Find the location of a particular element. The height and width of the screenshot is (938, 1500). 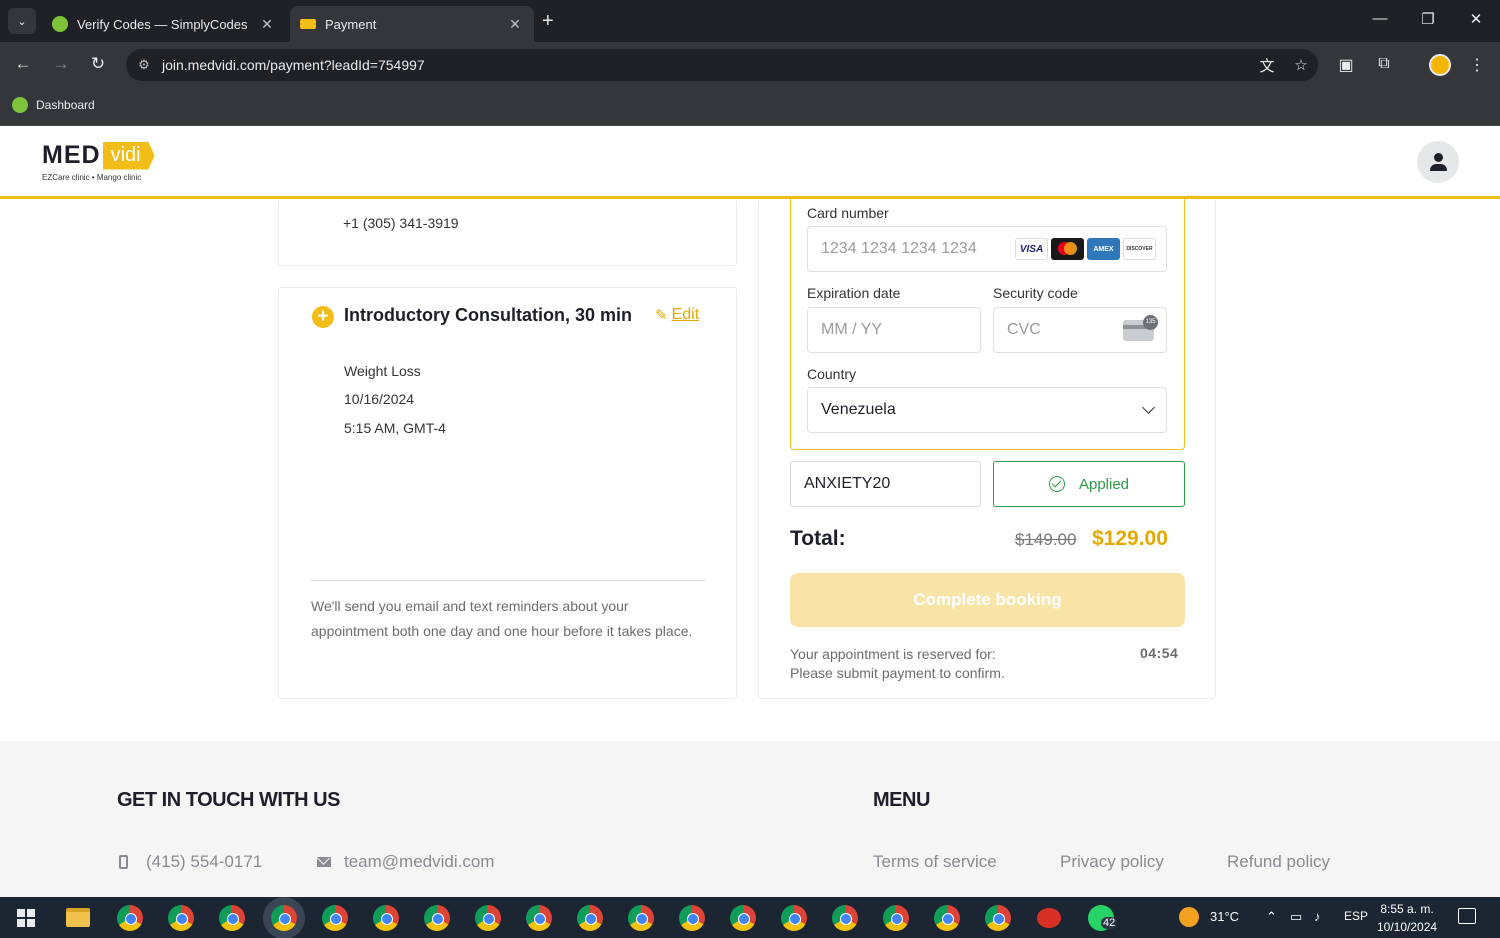

file-explorer-icon is located at coordinates (78, 917).